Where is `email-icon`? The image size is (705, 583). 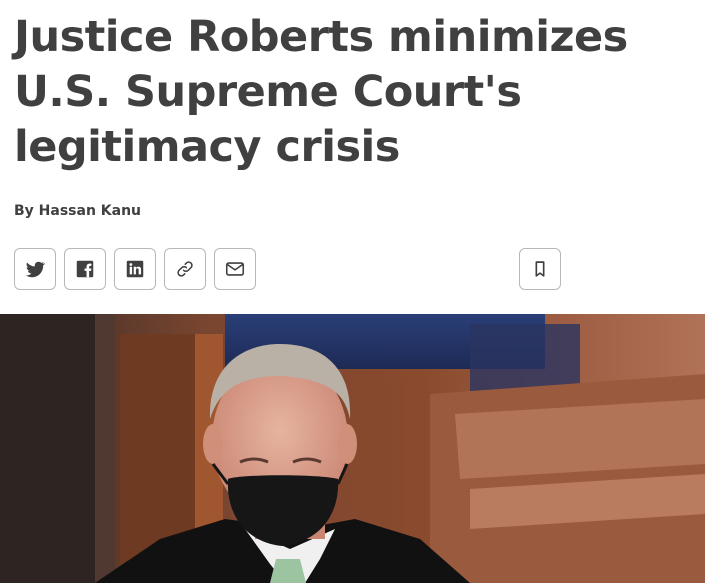 email-icon is located at coordinates (235, 269).